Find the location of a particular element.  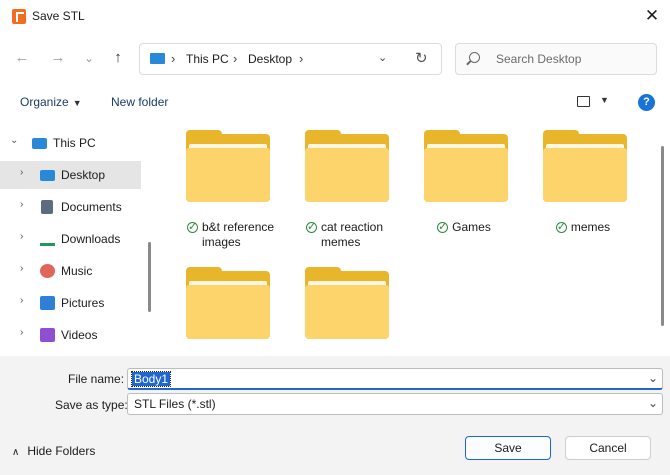

downloads-icon is located at coordinates (47, 239).